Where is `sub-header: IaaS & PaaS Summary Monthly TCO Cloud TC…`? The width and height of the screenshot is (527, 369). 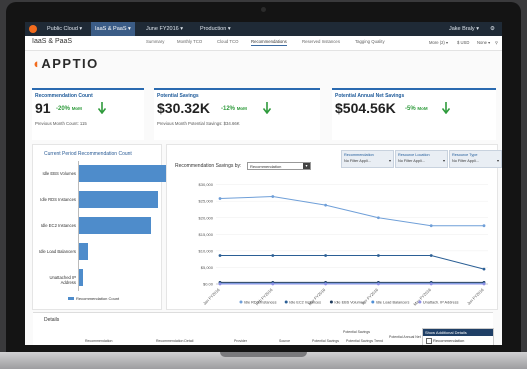
sub-header: IaaS & PaaS Summary Monthly TCO Cloud TC… is located at coordinates (263, 43).